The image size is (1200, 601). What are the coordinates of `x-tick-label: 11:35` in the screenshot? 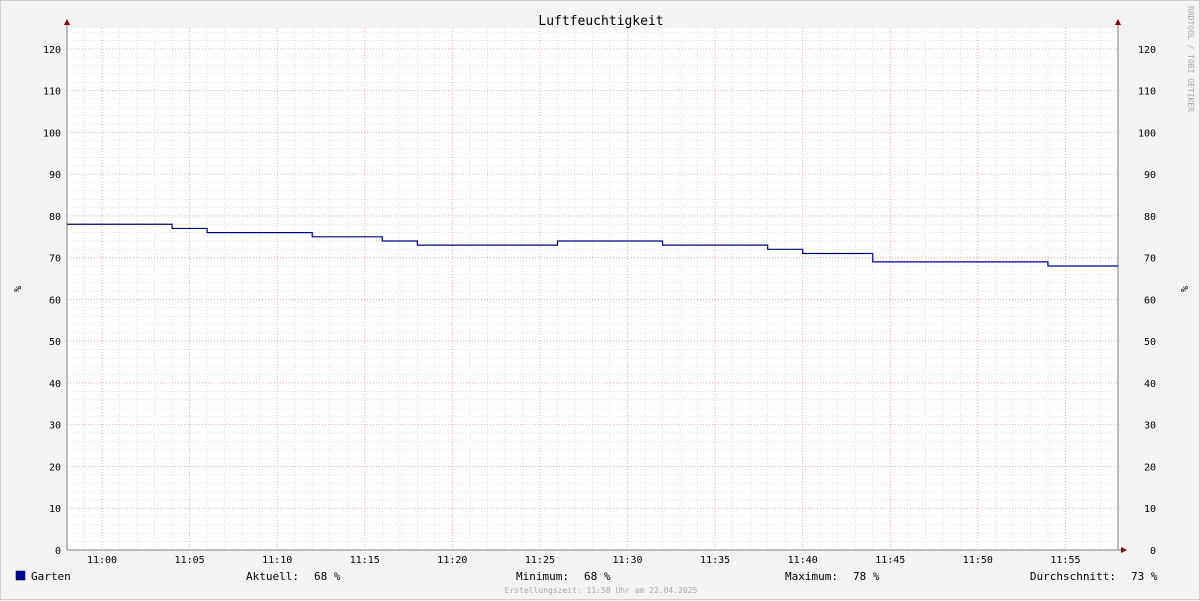 It's located at (715, 560).